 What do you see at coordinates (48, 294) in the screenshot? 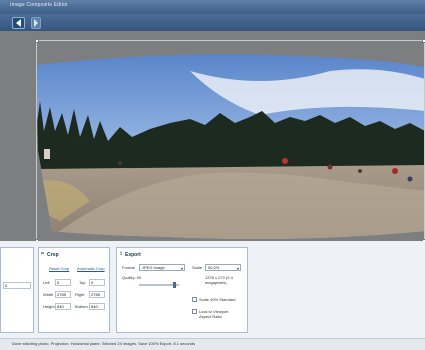
I see `width-label: Width` at bounding box center [48, 294].